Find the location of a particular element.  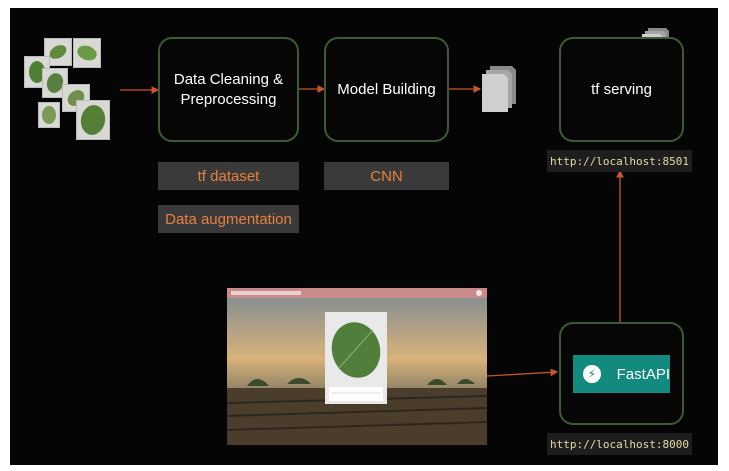

web-app-screenshot is located at coordinates (357, 366).